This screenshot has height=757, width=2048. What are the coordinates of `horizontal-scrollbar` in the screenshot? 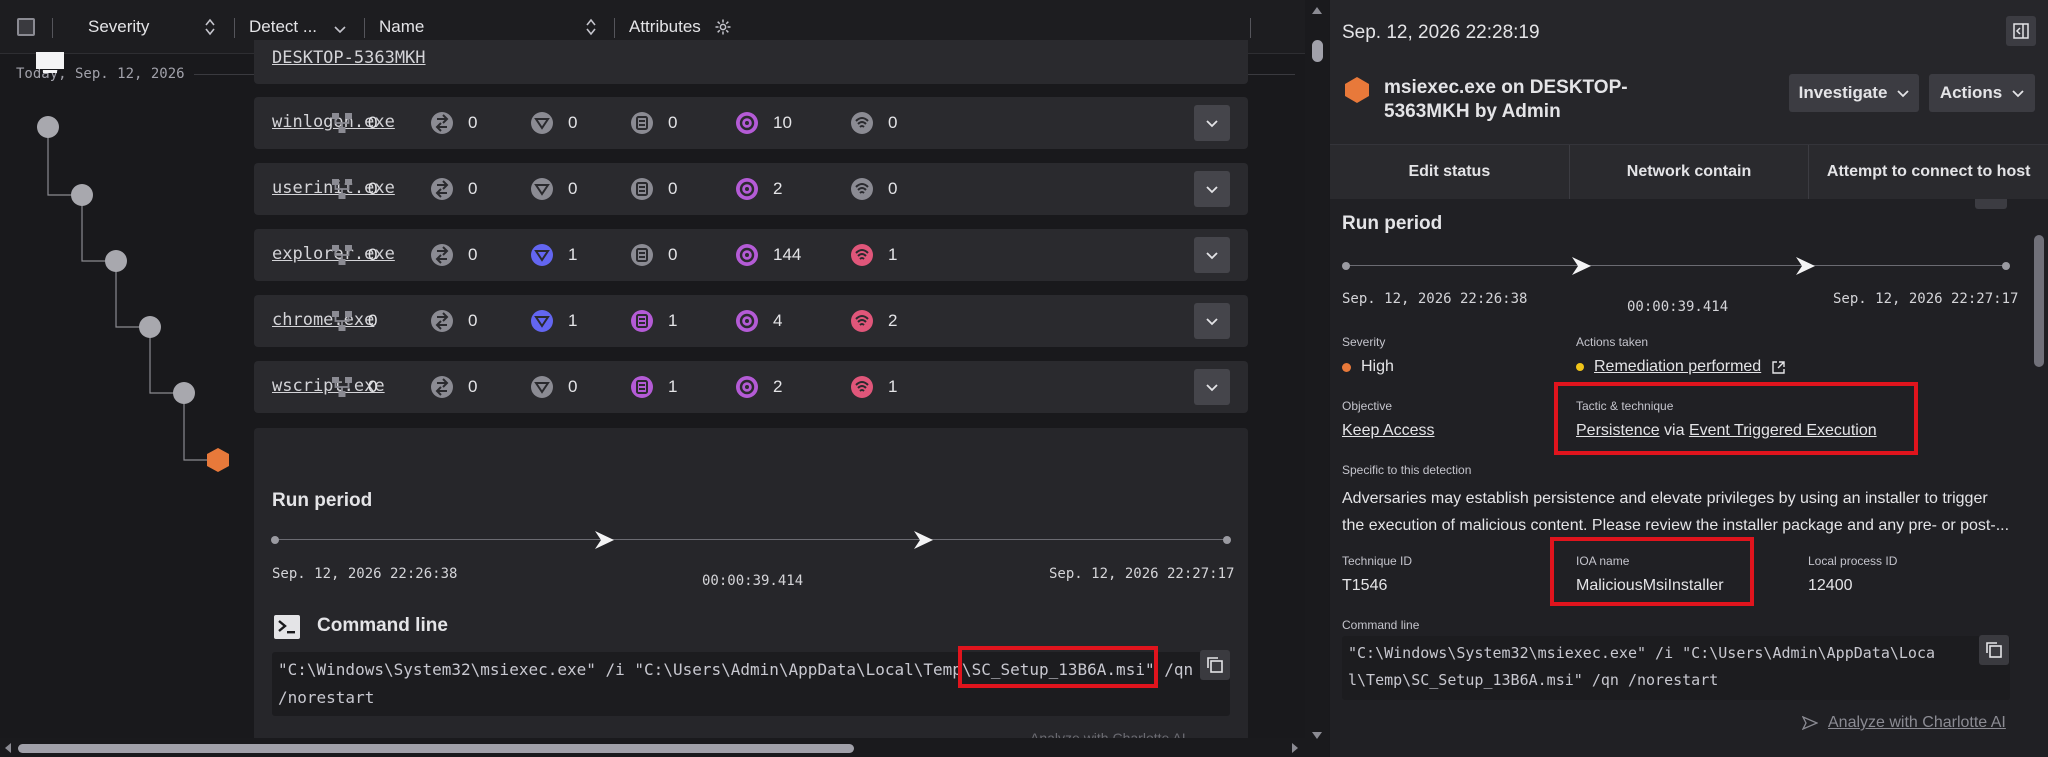 It's located at (652, 747).